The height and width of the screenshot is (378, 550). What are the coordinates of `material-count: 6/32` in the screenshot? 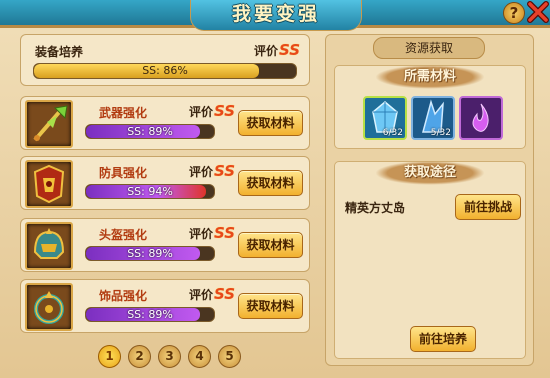 It's located at (392, 133).